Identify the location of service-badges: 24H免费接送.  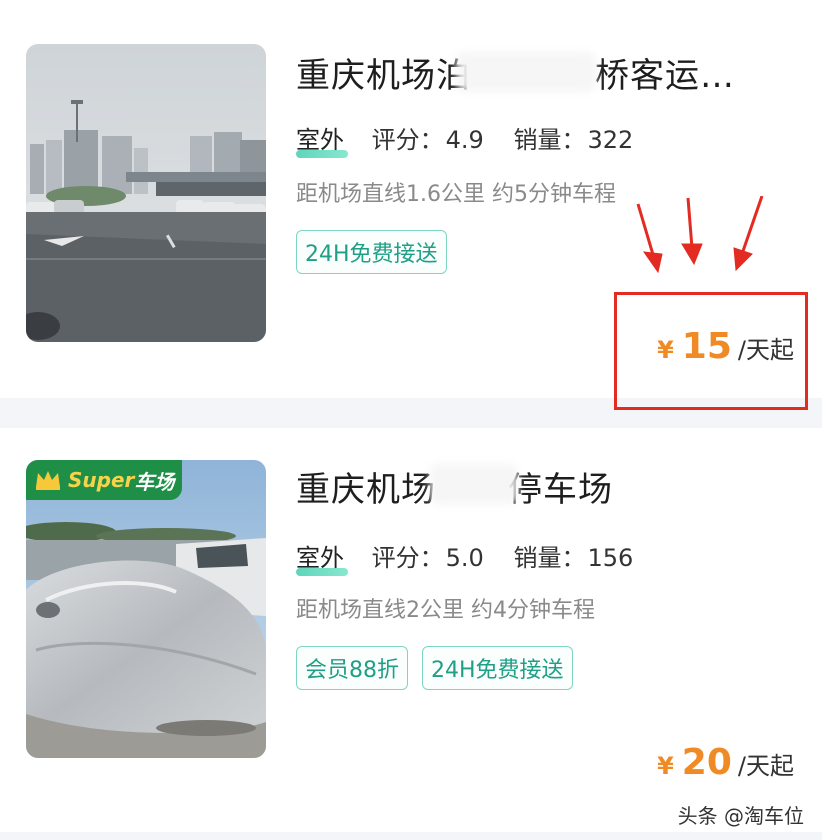
(371, 252).